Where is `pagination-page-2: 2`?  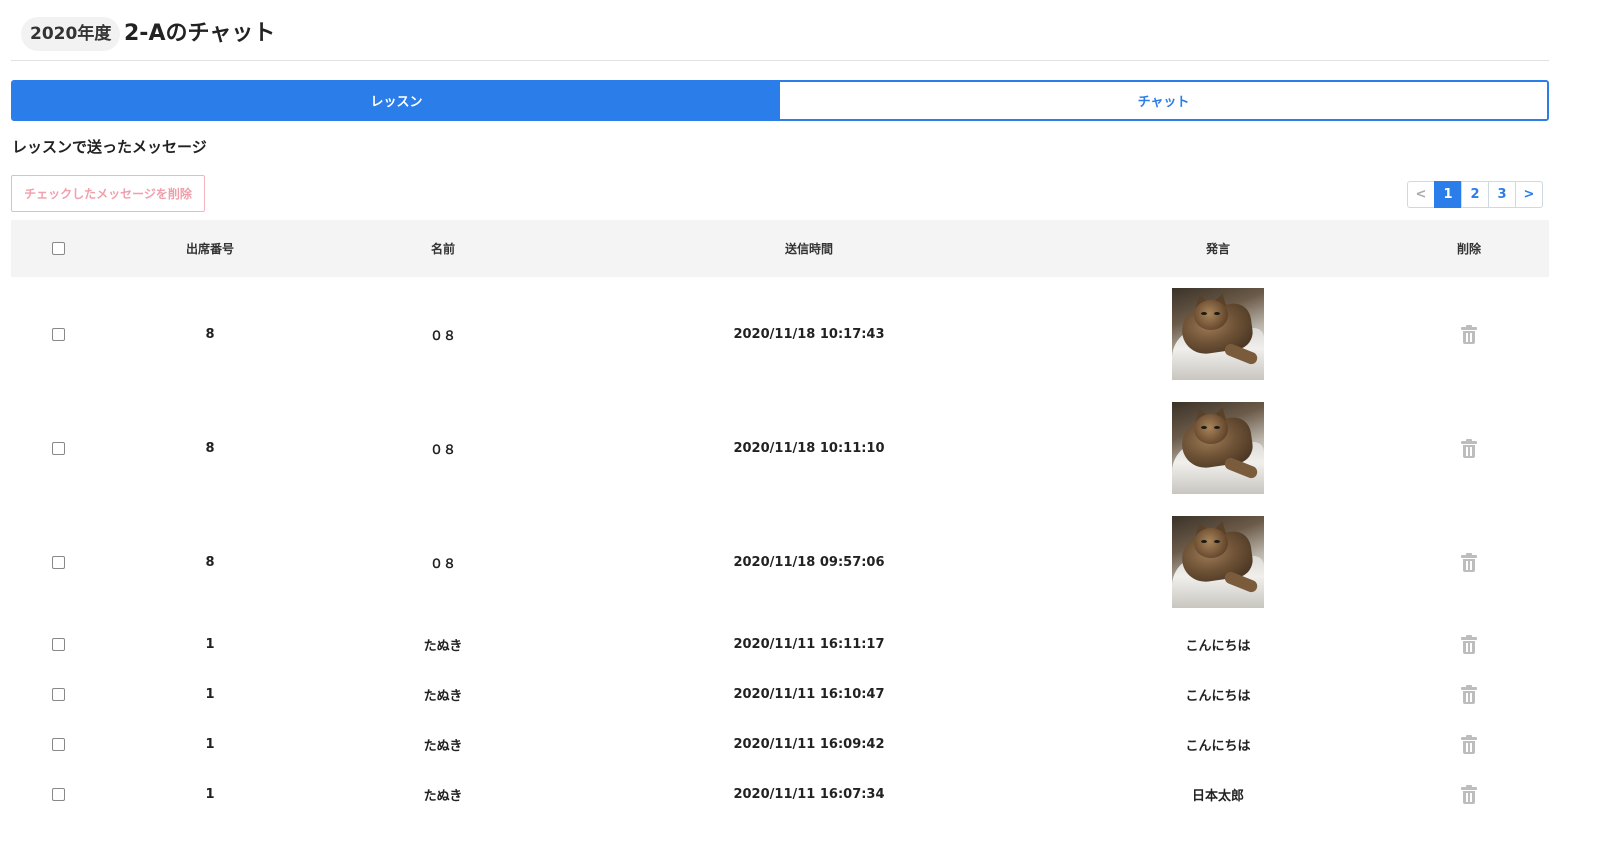
pagination-page-2: 2 is located at coordinates (1475, 194).